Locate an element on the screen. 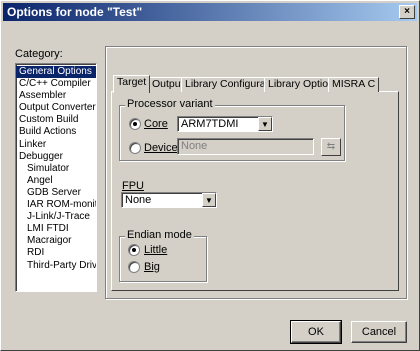  category-item: J-Link/J-Trace is located at coordinates (56, 217).